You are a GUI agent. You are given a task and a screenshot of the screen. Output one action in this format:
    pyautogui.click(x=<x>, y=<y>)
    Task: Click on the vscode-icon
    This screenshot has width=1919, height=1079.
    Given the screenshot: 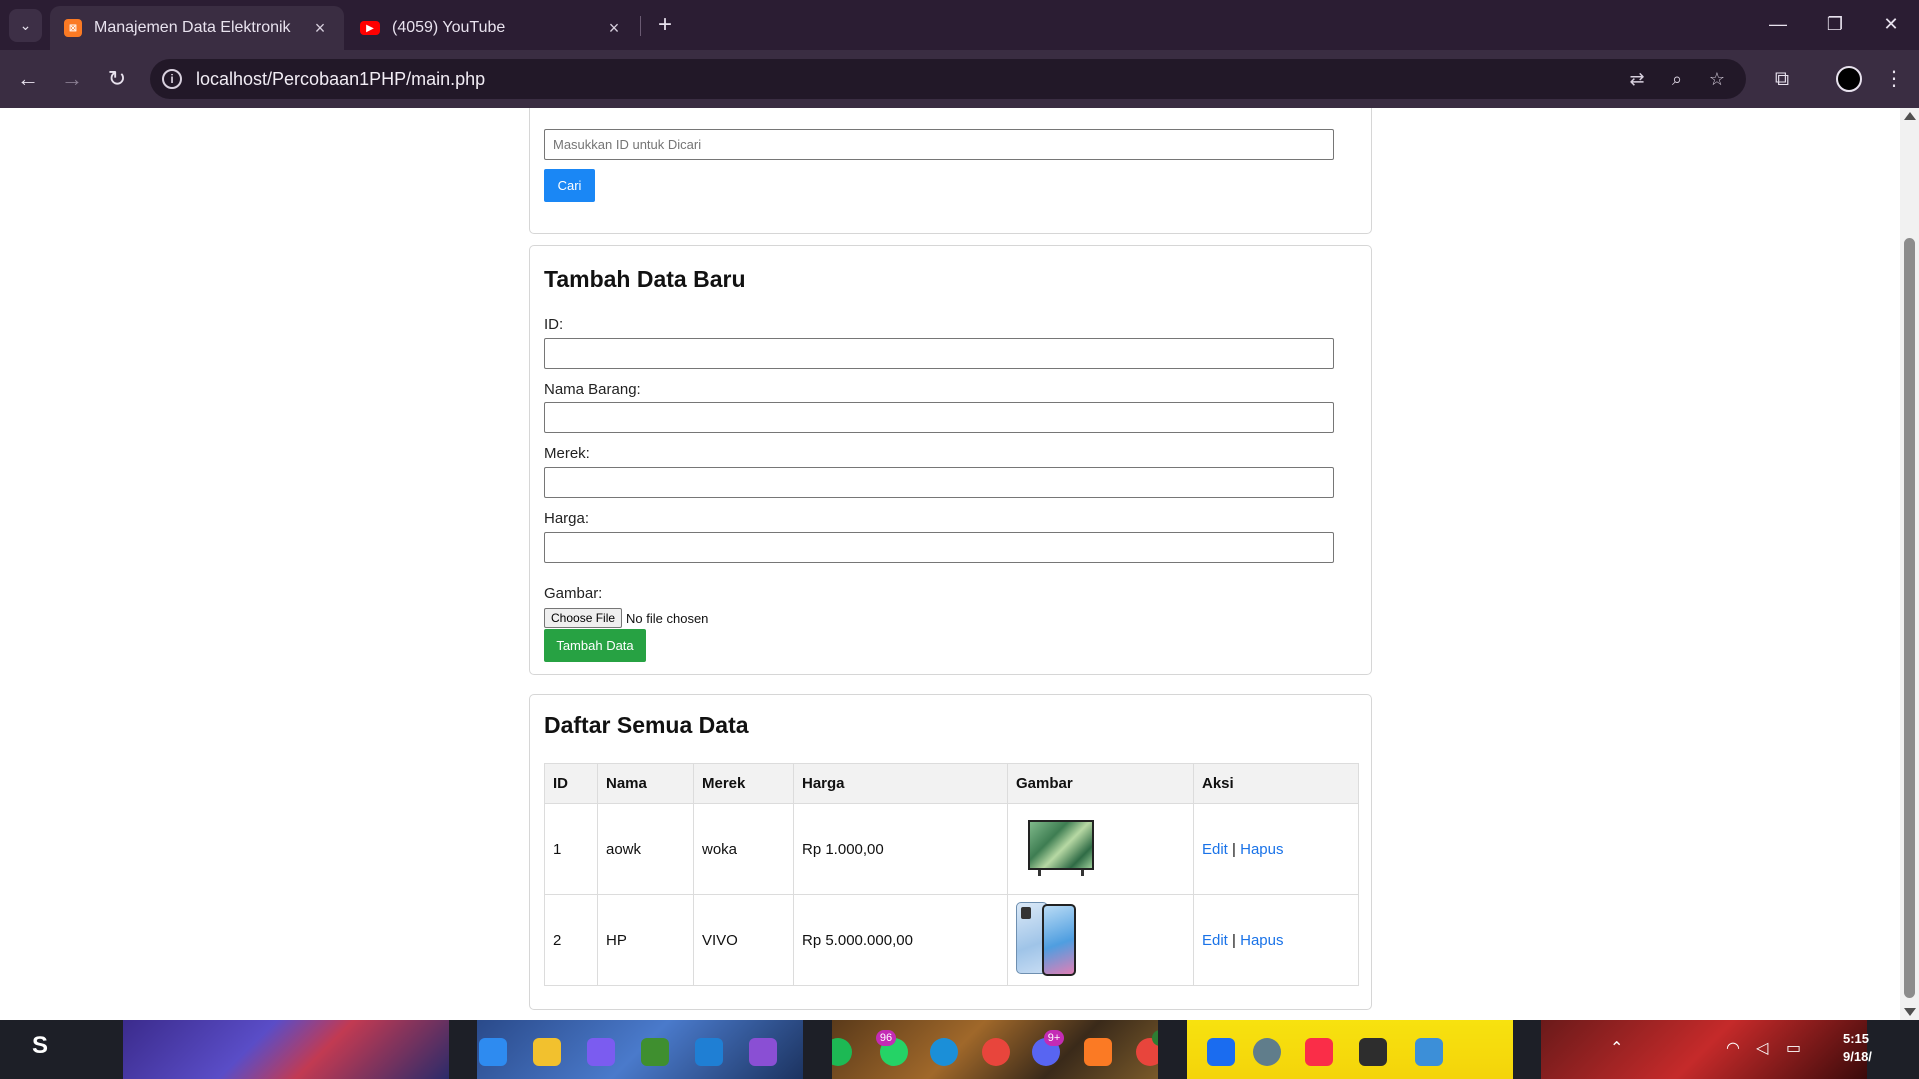 What is the action you would take?
    pyautogui.click(x=709, y=1052)
    